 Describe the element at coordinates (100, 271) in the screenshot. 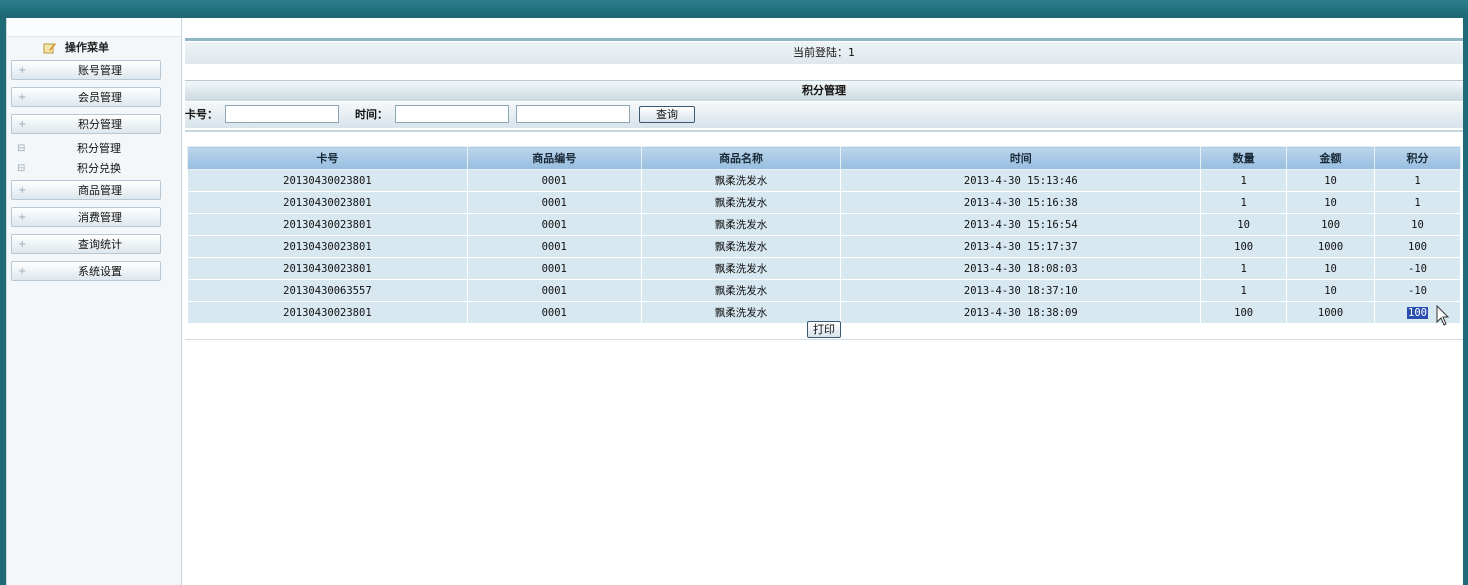

I see `sidebar-item-label: 系统设置` at that location.